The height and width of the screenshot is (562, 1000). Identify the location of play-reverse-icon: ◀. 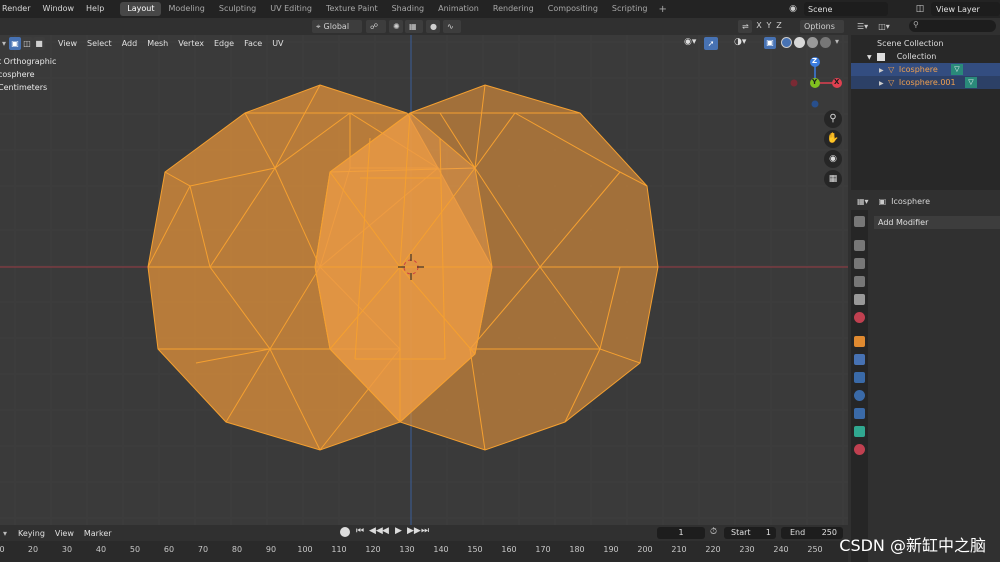
(385, 531).